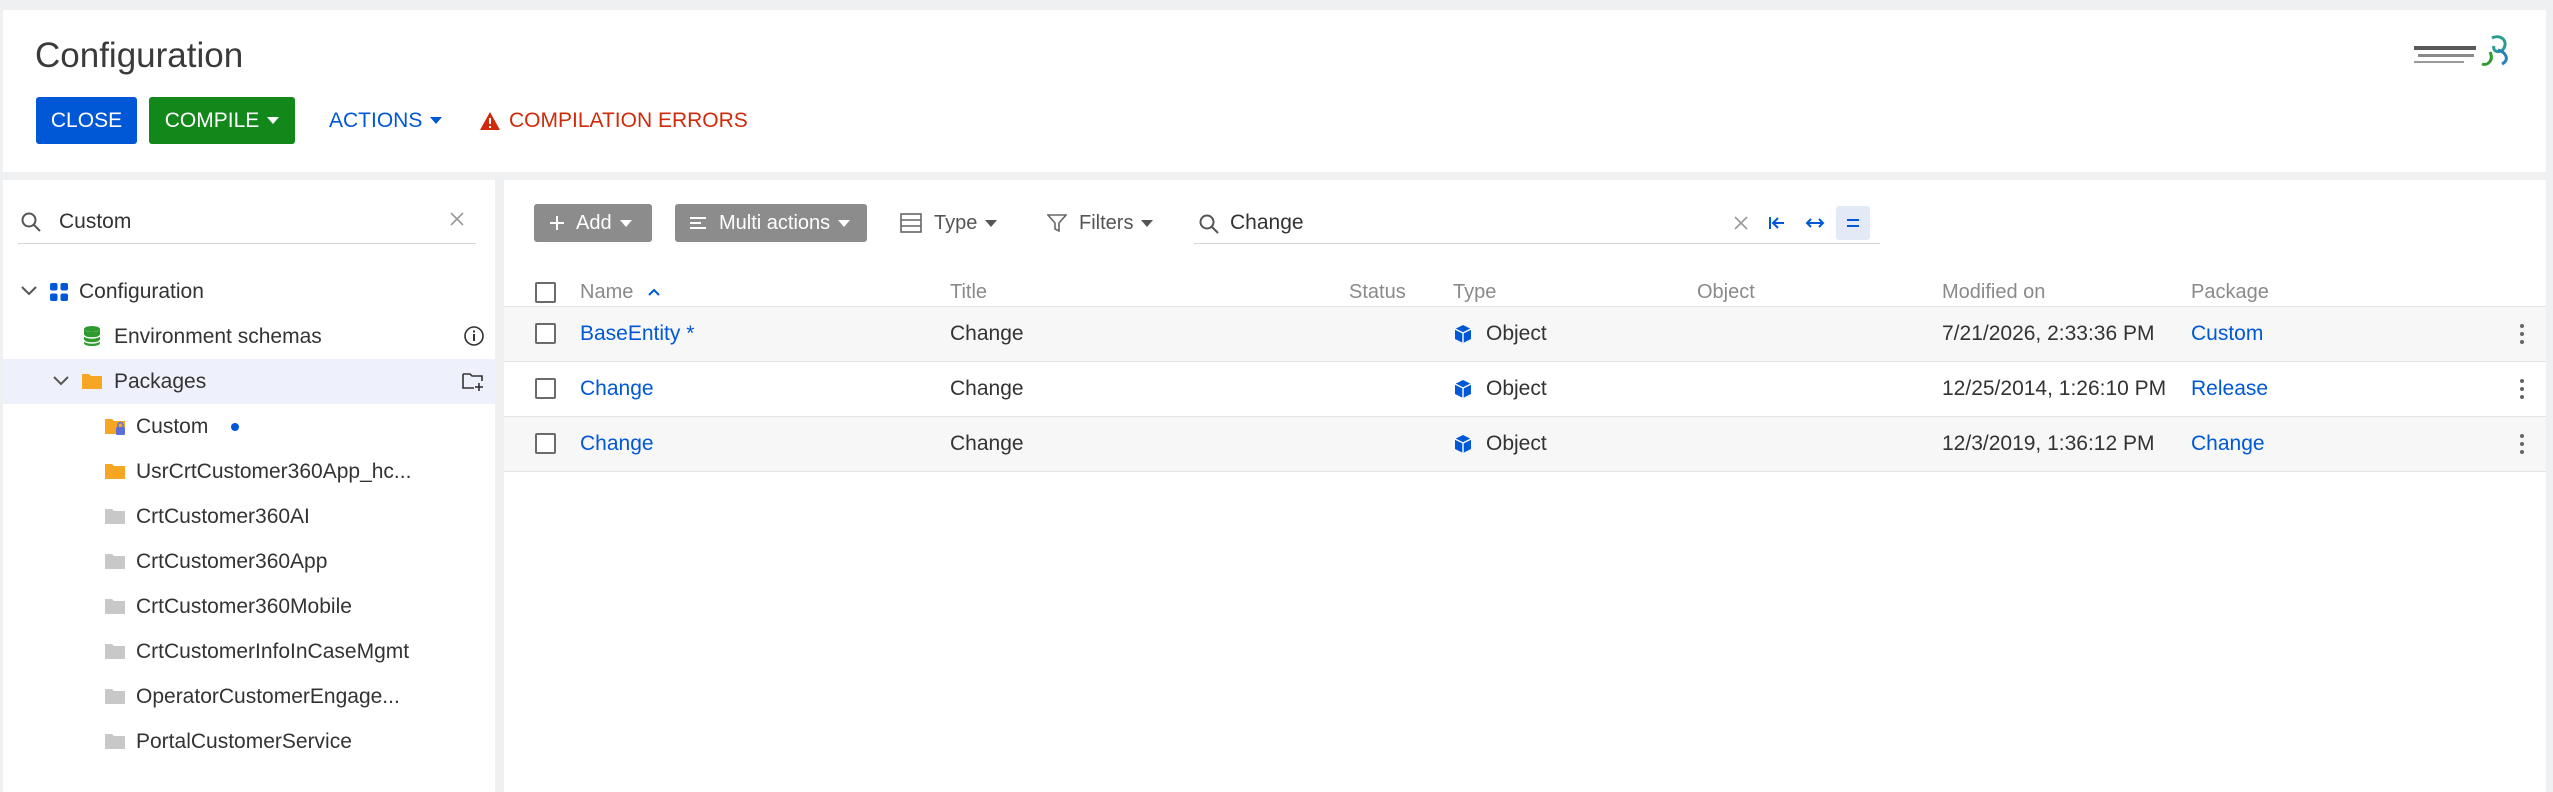 The image size is (2553, 792). I want to click on expand-width-button, so click(1815, 223).